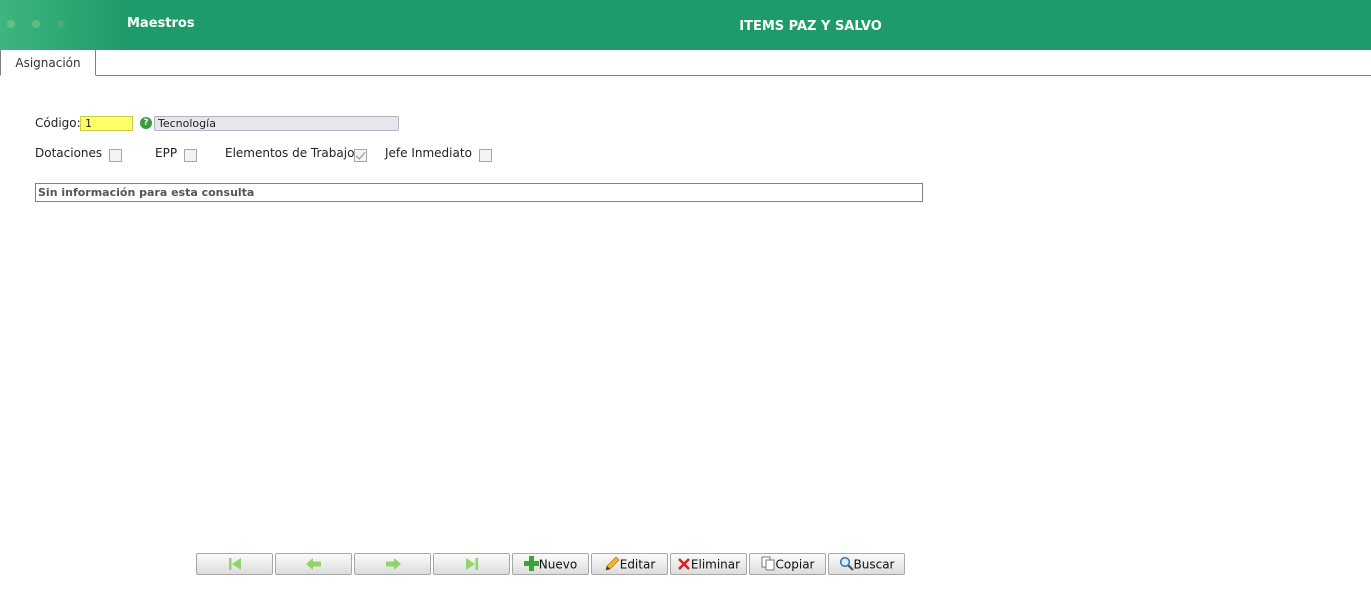 Image resolution: width=1371 pixels, height=594 pixels. Describe the element at coordinates (479, 192) in the screenshot. I see `grid-empty-message: Sin información para esta consulta` at that location.